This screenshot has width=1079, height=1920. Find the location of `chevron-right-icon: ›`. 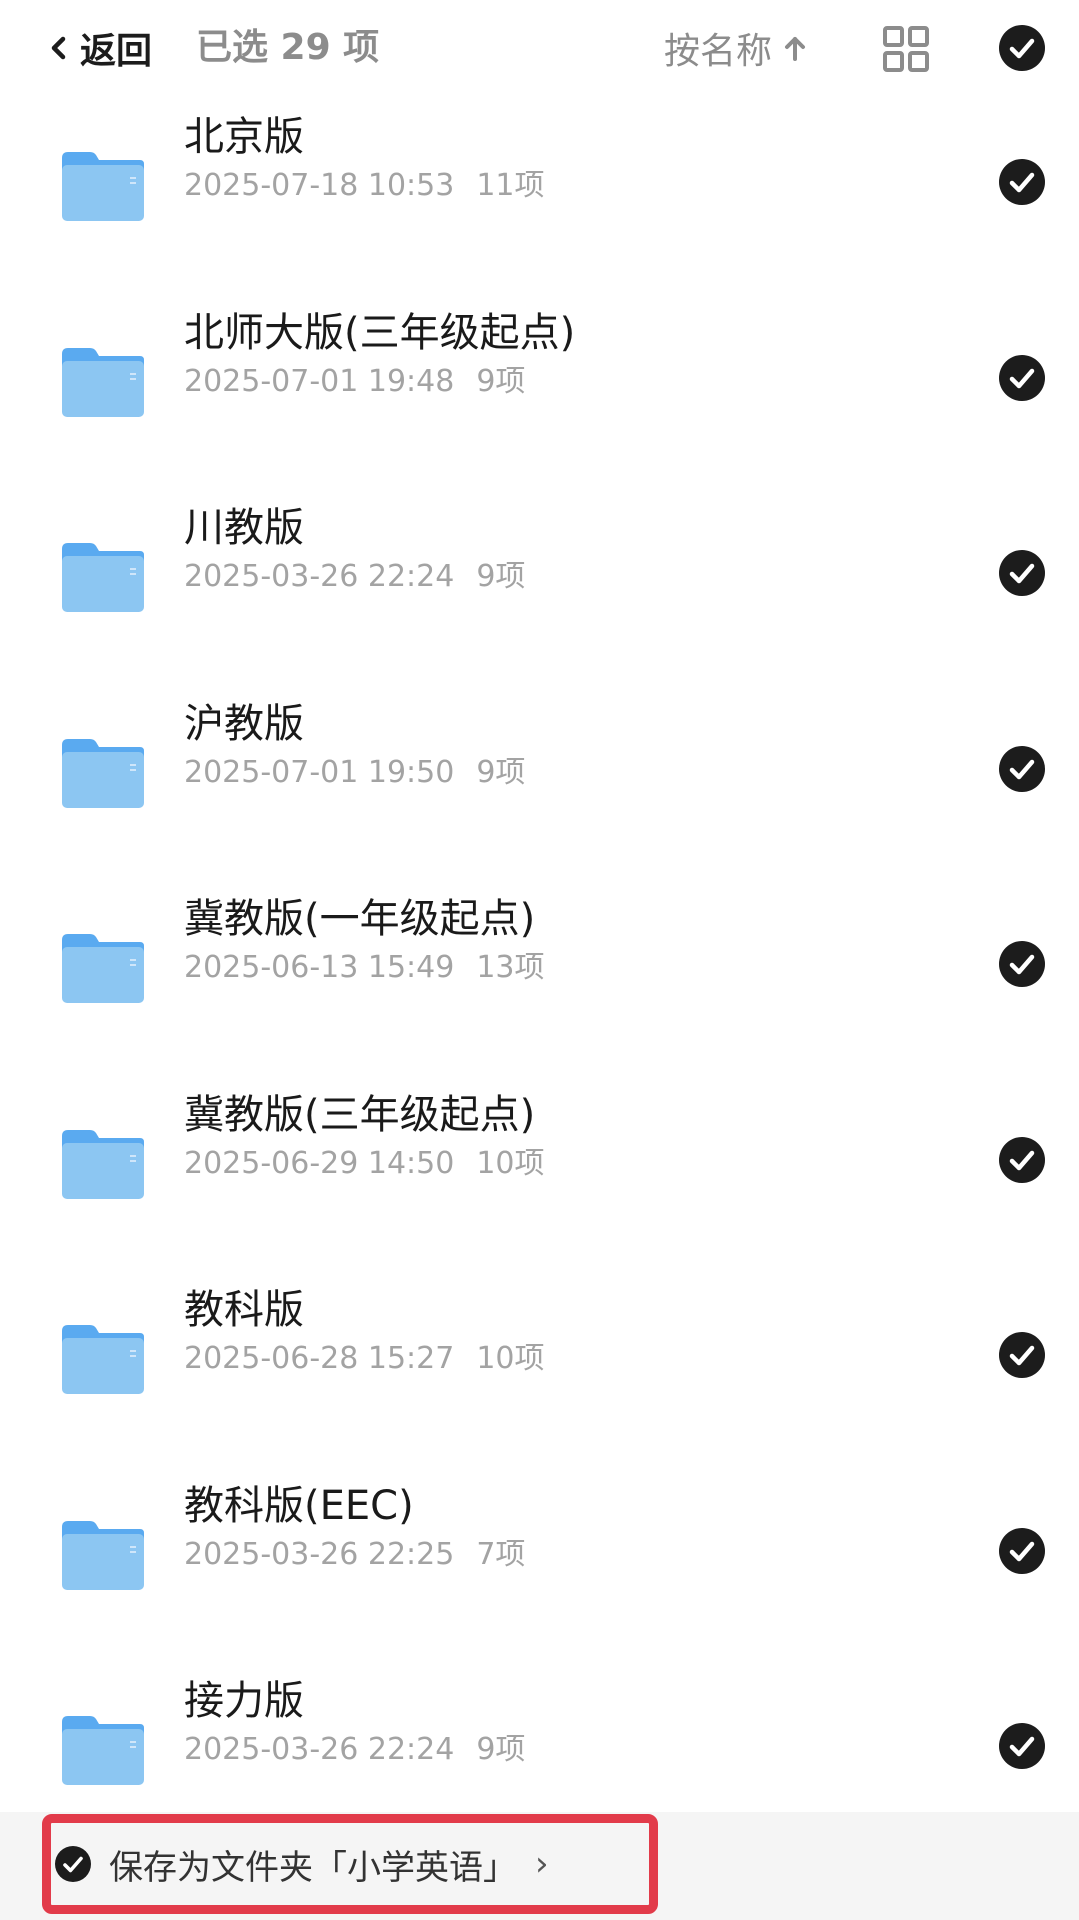

chevron-right-icon: › is located at coordinates (542, 1864).